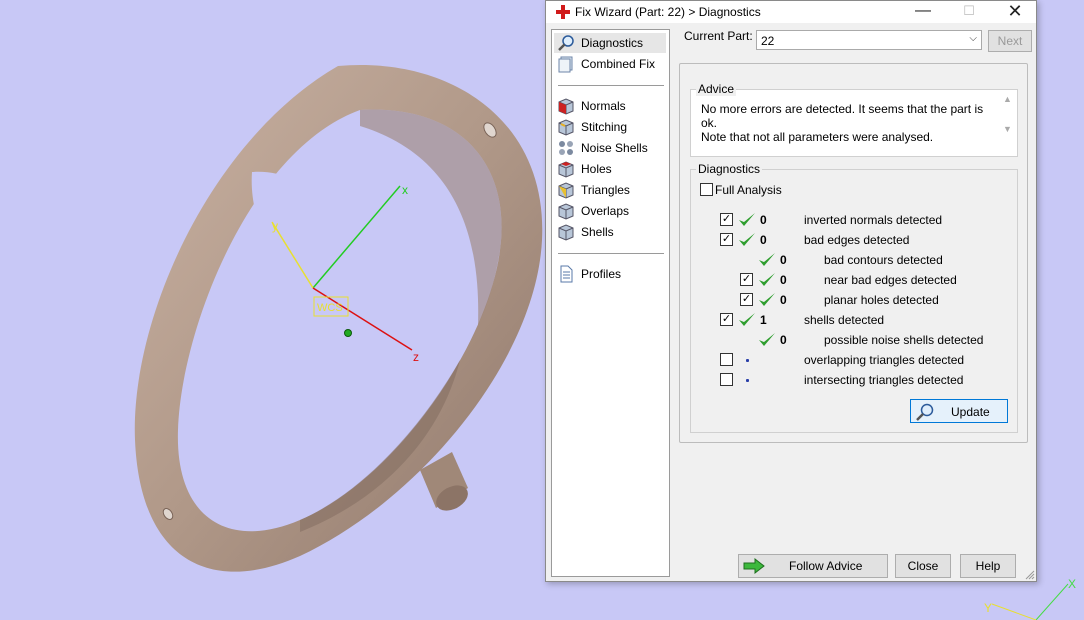 The image size is (1084, 620). I want to click on diagnostic-label: inverted normals detected, so click(873, 220).